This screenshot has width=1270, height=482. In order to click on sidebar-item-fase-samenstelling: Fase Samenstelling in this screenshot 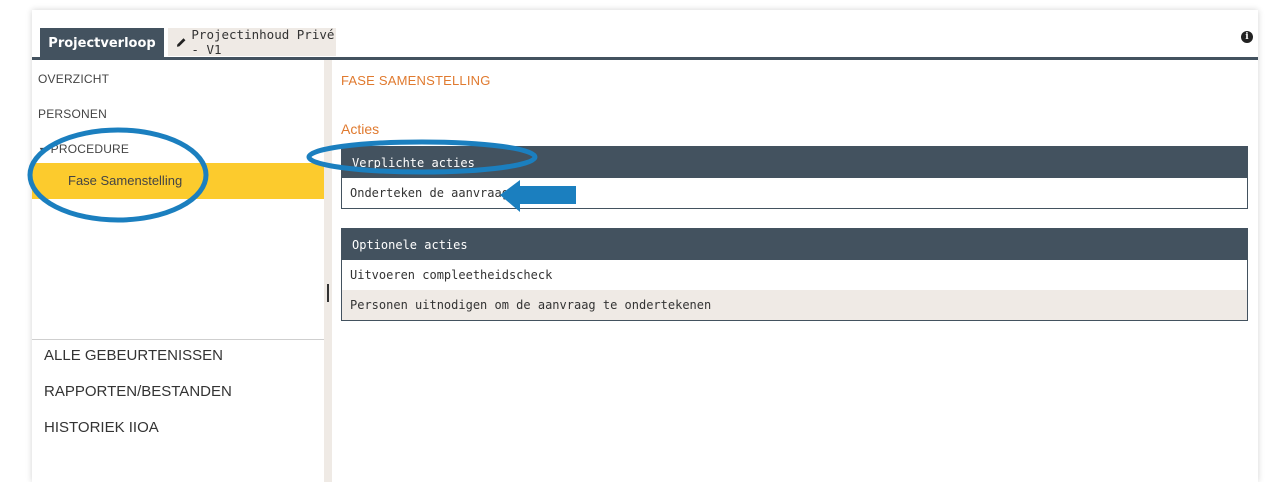, I will do `click(178, 181)`.